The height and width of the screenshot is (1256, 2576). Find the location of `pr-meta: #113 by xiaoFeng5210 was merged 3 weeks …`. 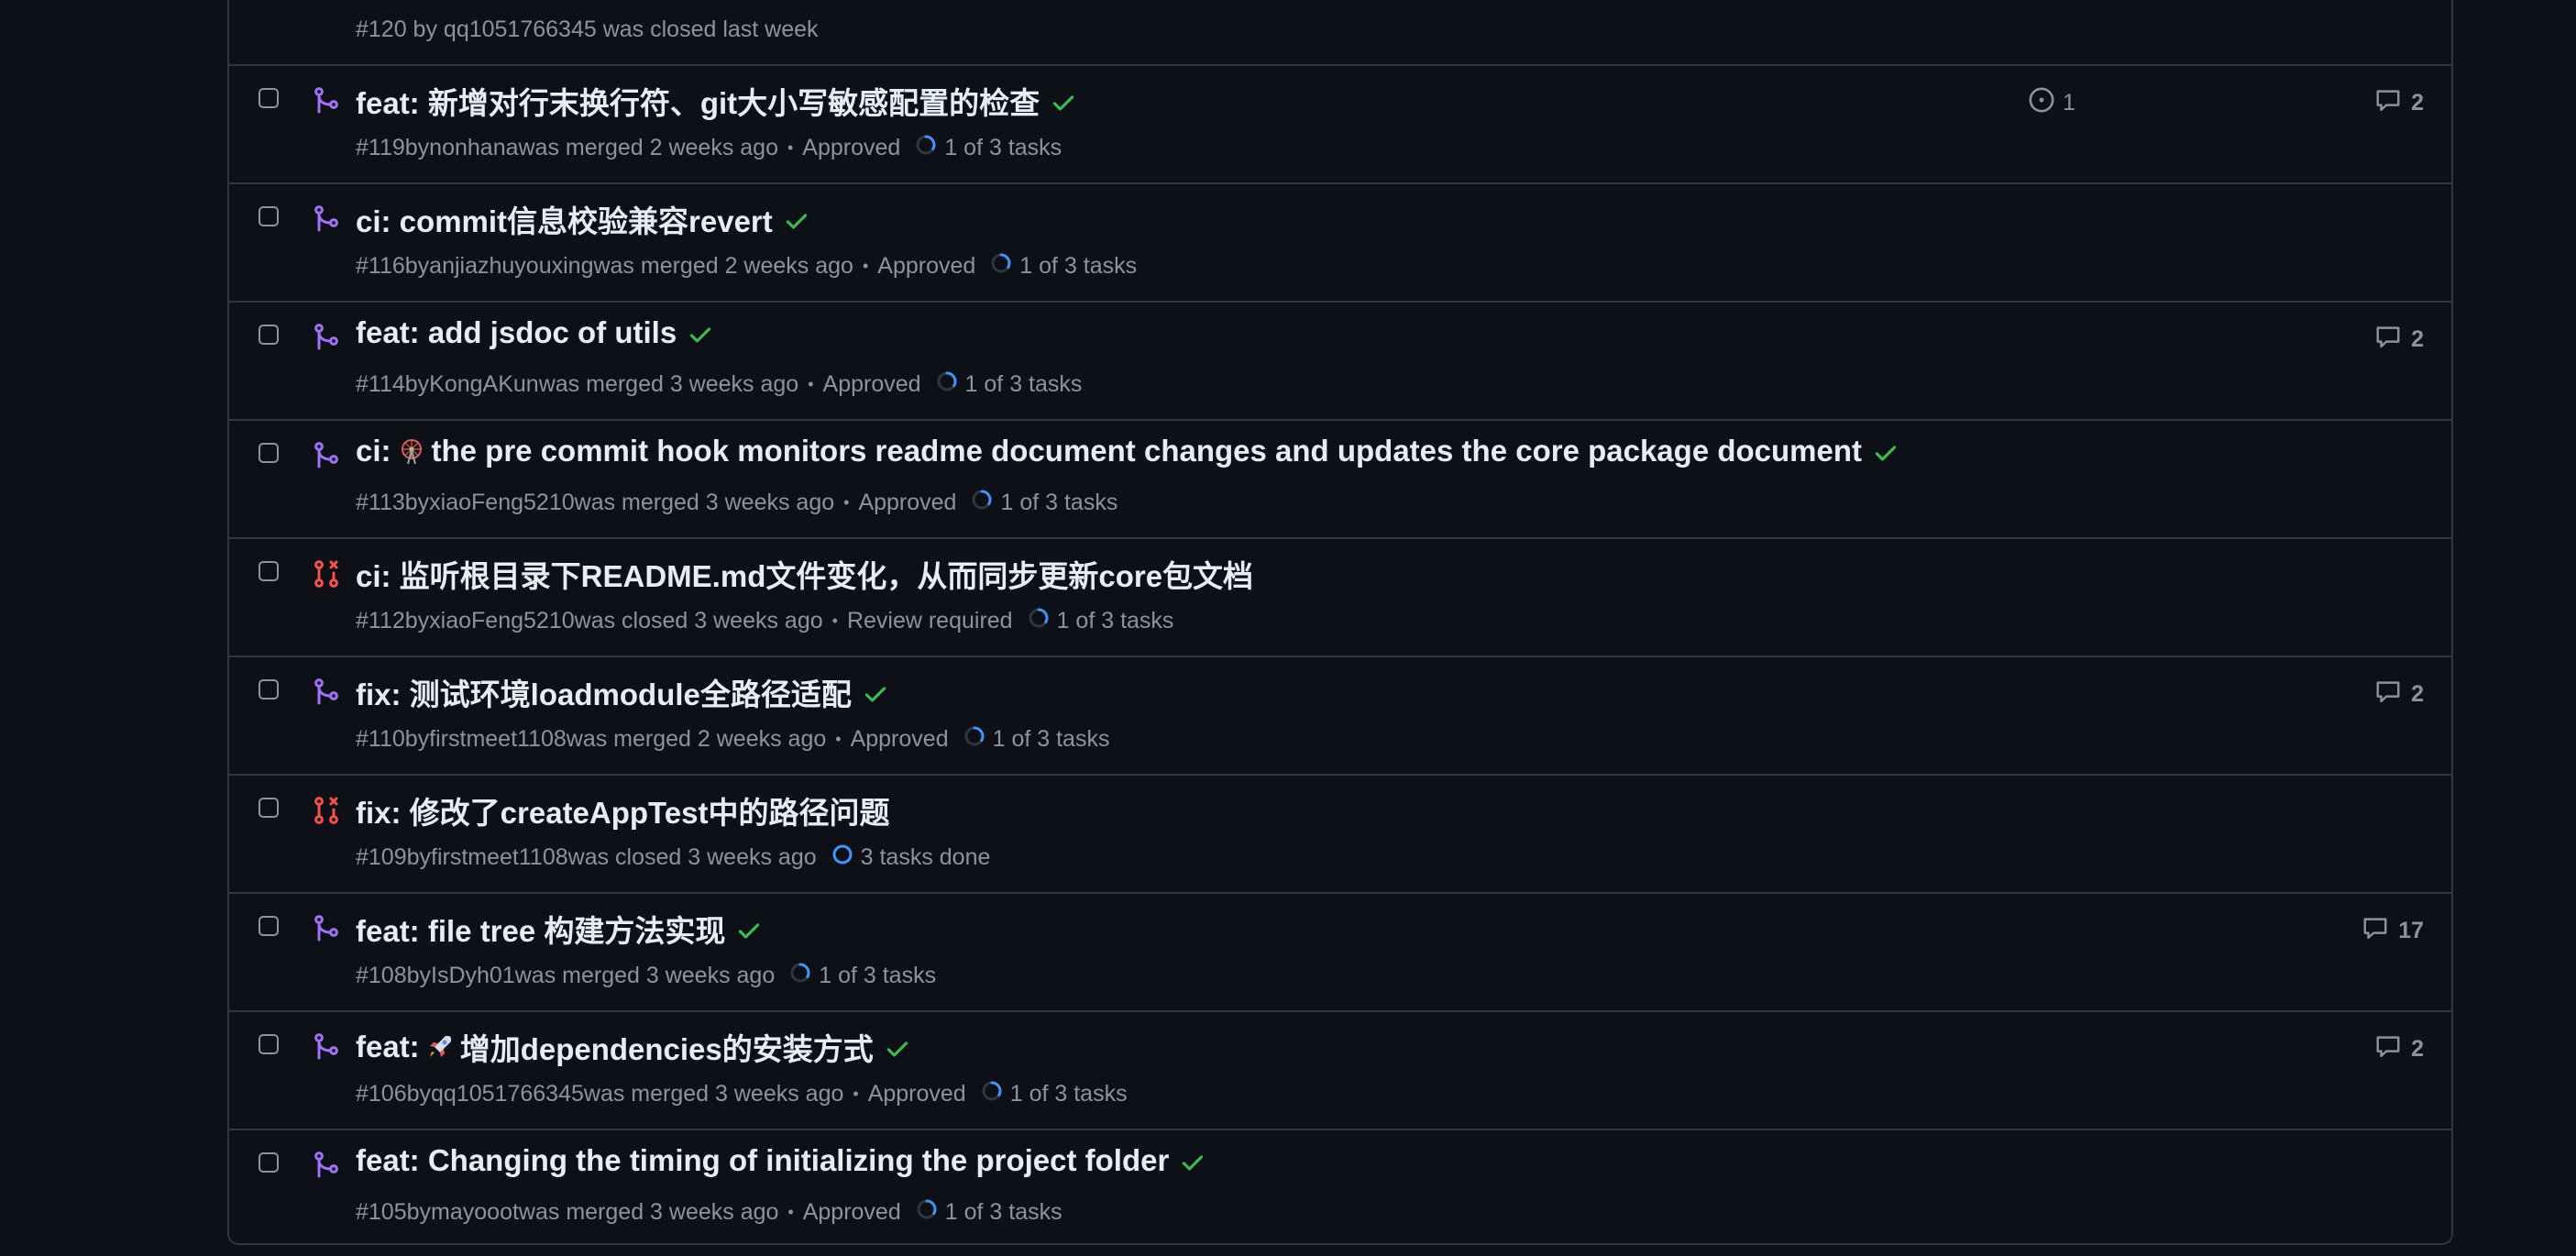

pr-meta: #113 by xiaoFeng5210 was merged 3 weeks … is located at coordinates (736, 503).